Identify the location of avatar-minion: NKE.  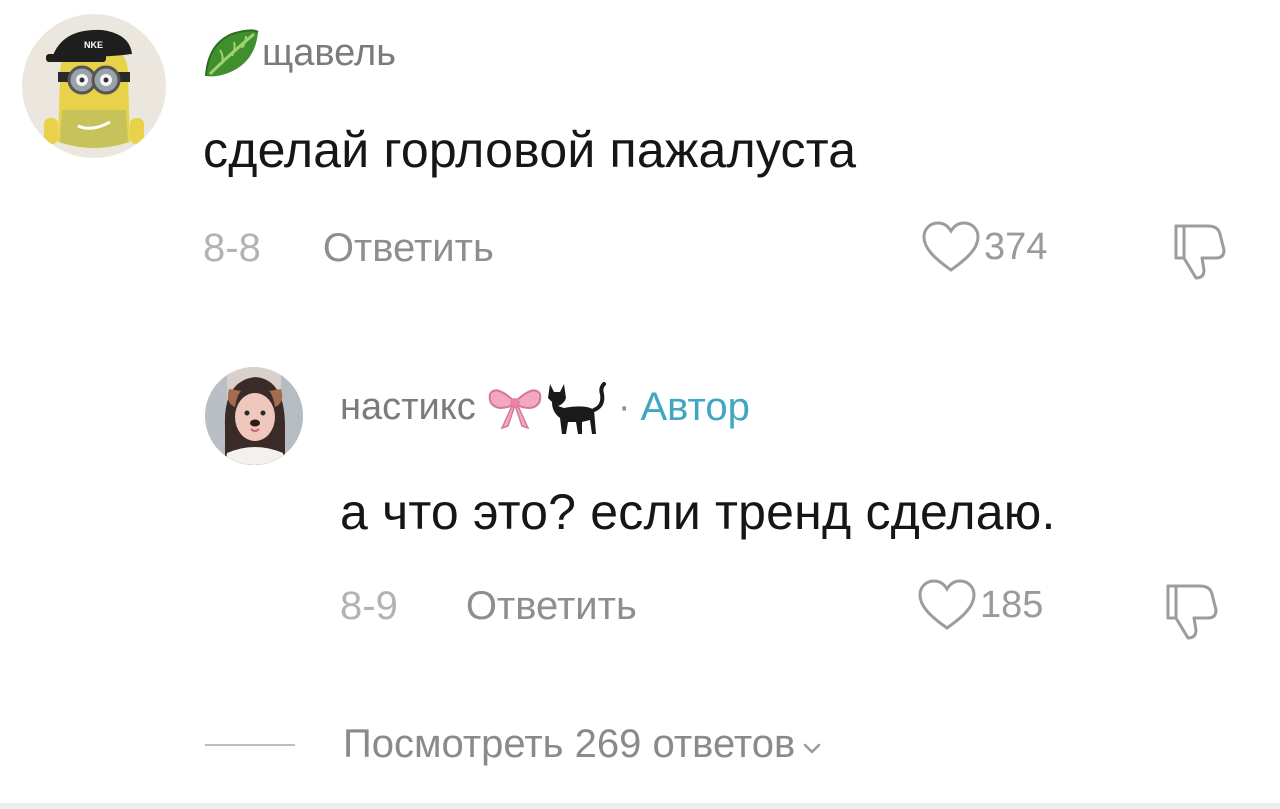
(94, 86).